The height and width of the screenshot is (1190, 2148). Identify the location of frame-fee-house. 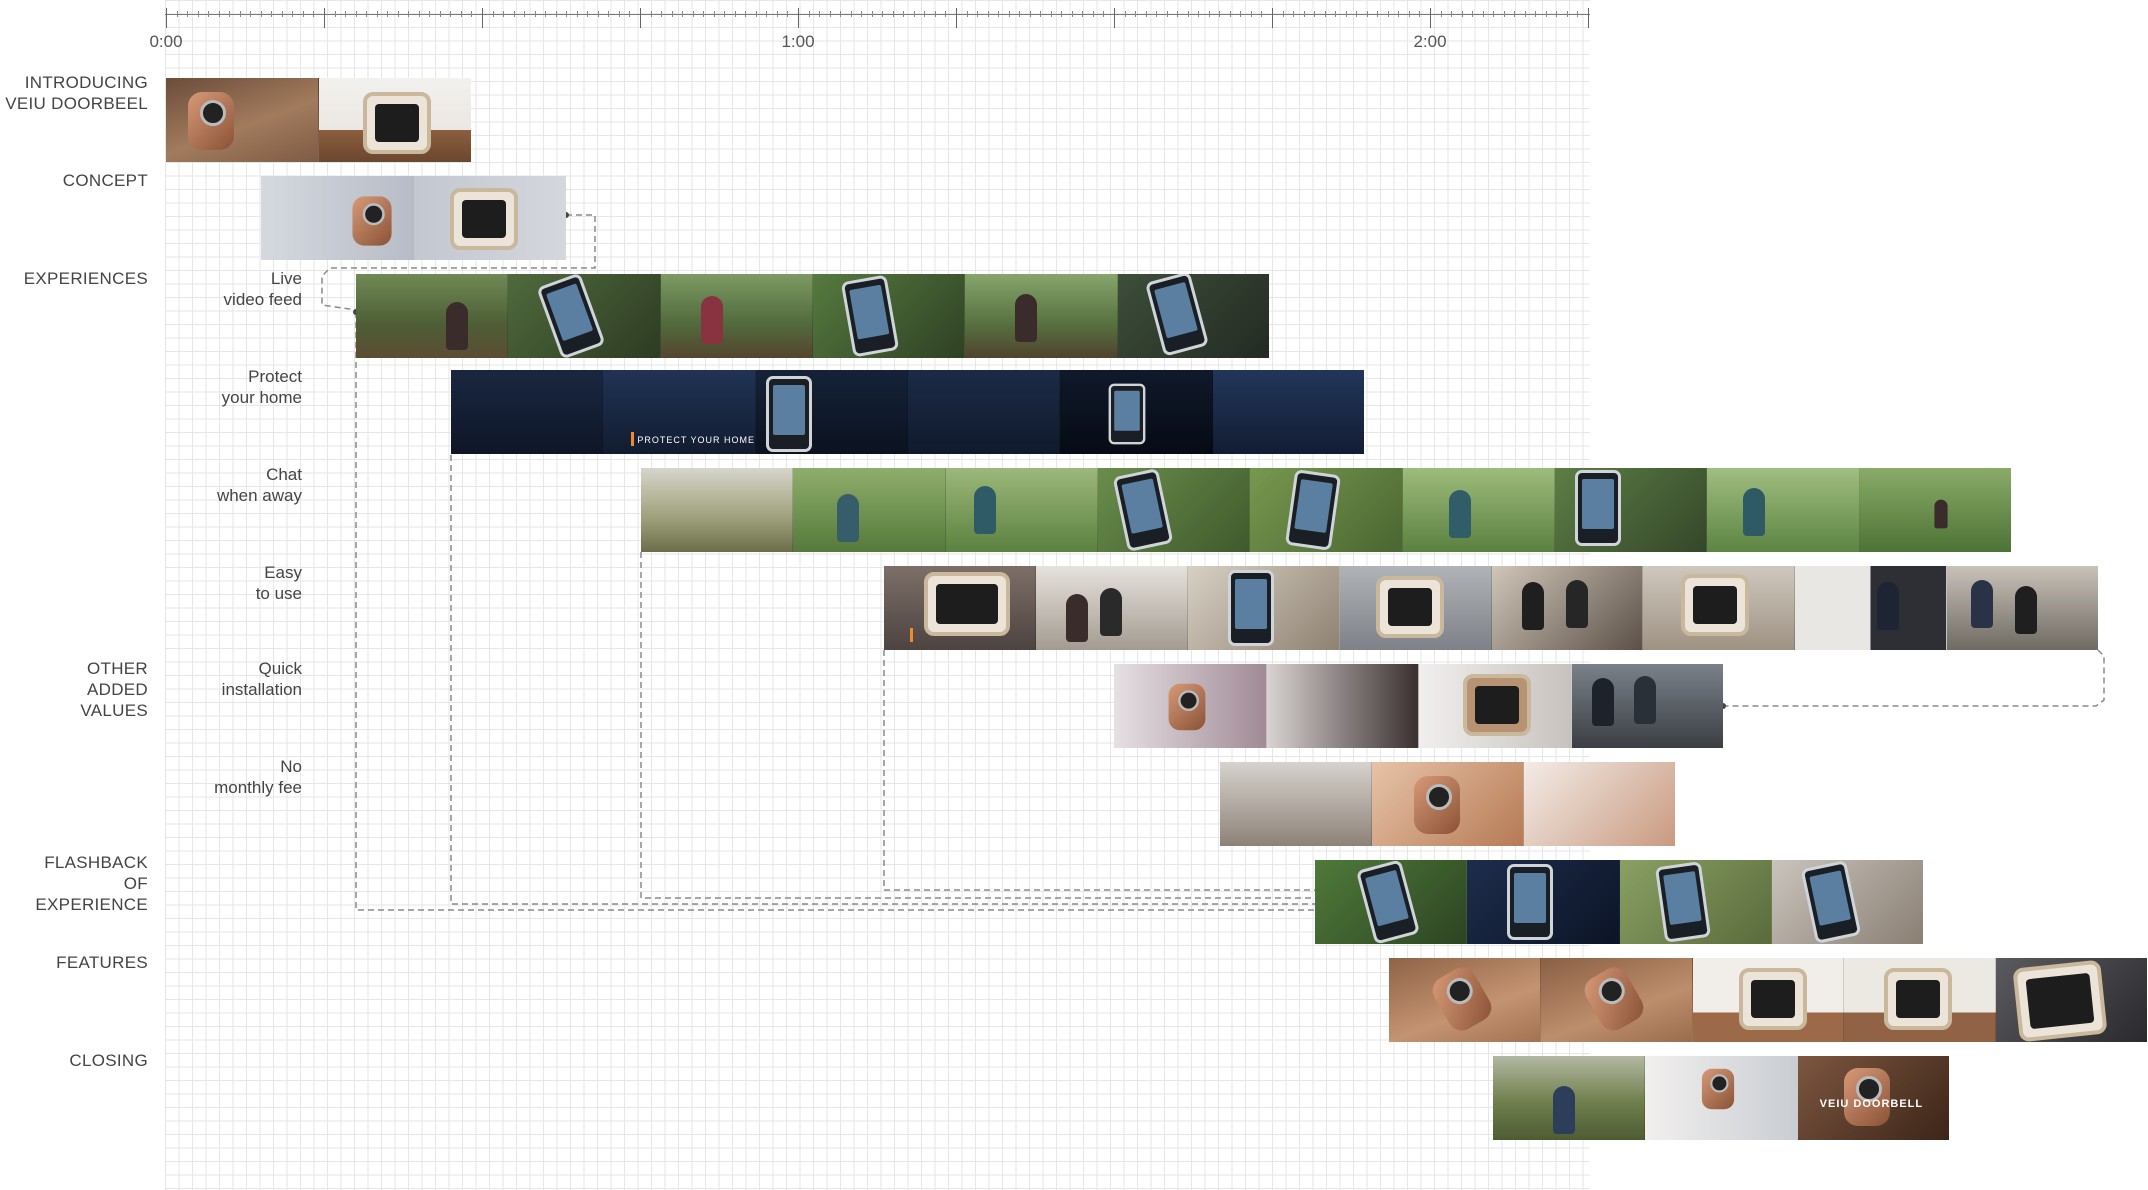
(1296, 804).